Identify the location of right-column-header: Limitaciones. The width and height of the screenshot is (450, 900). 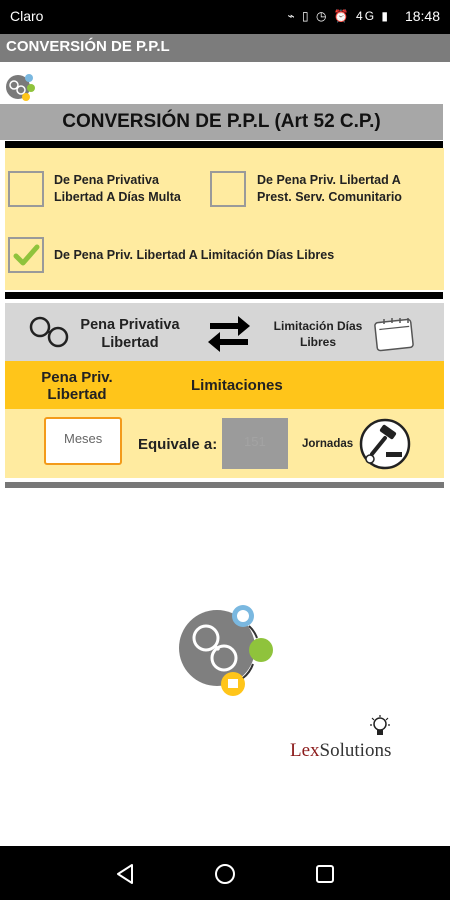
(237, 385).